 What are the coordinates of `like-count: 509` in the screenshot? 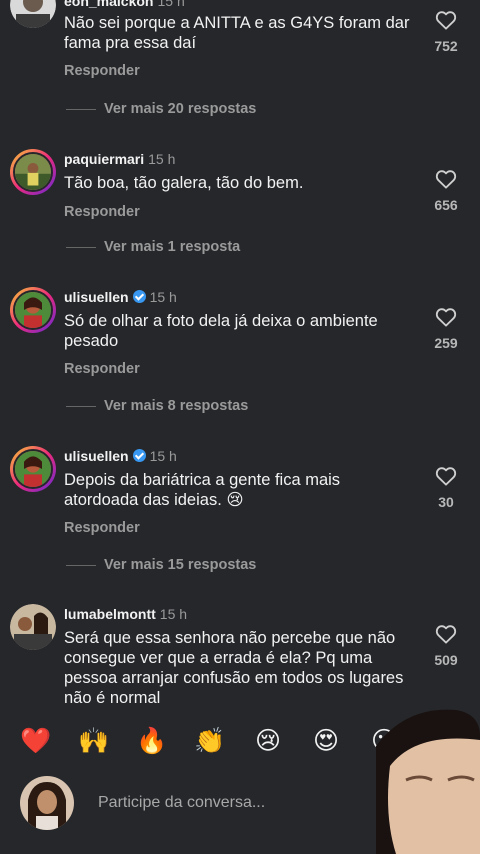 It's located at (446, 660).